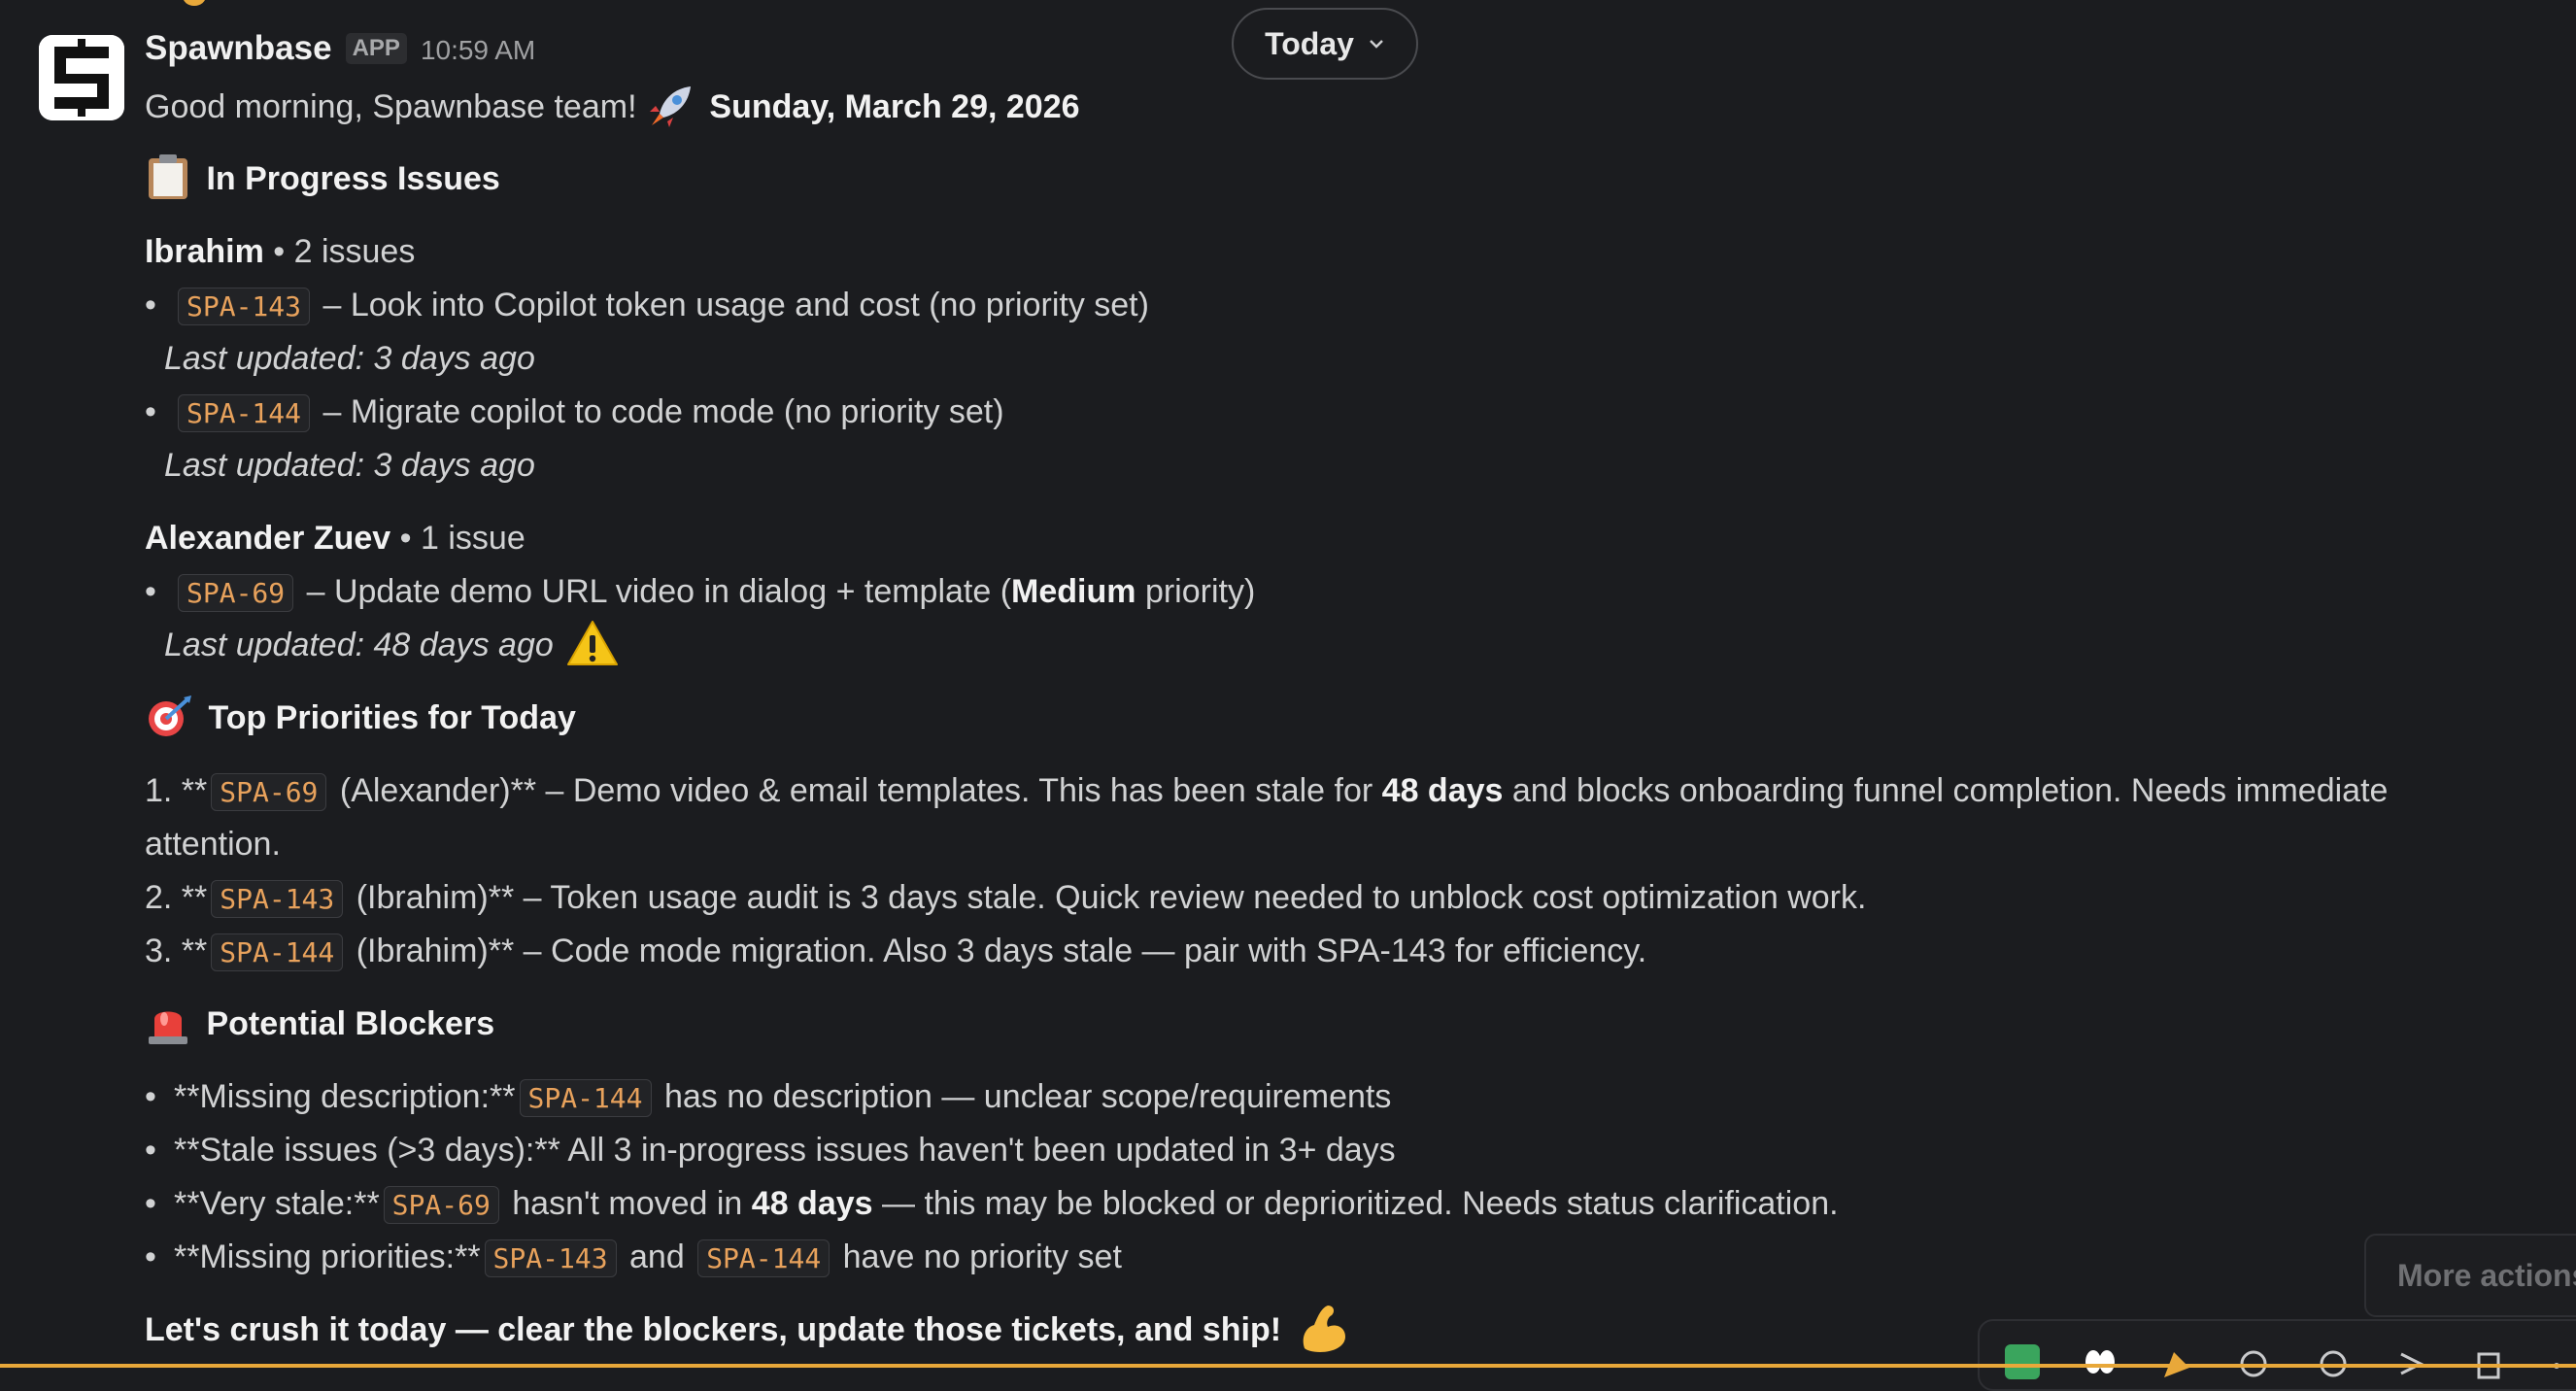 This screenshot has width=2576, height=1391. What do you see at coordinates (350, 1023) in the screenshot?
I see `blockers-title: Potential Blockers` at bounding box center [350, 1023].